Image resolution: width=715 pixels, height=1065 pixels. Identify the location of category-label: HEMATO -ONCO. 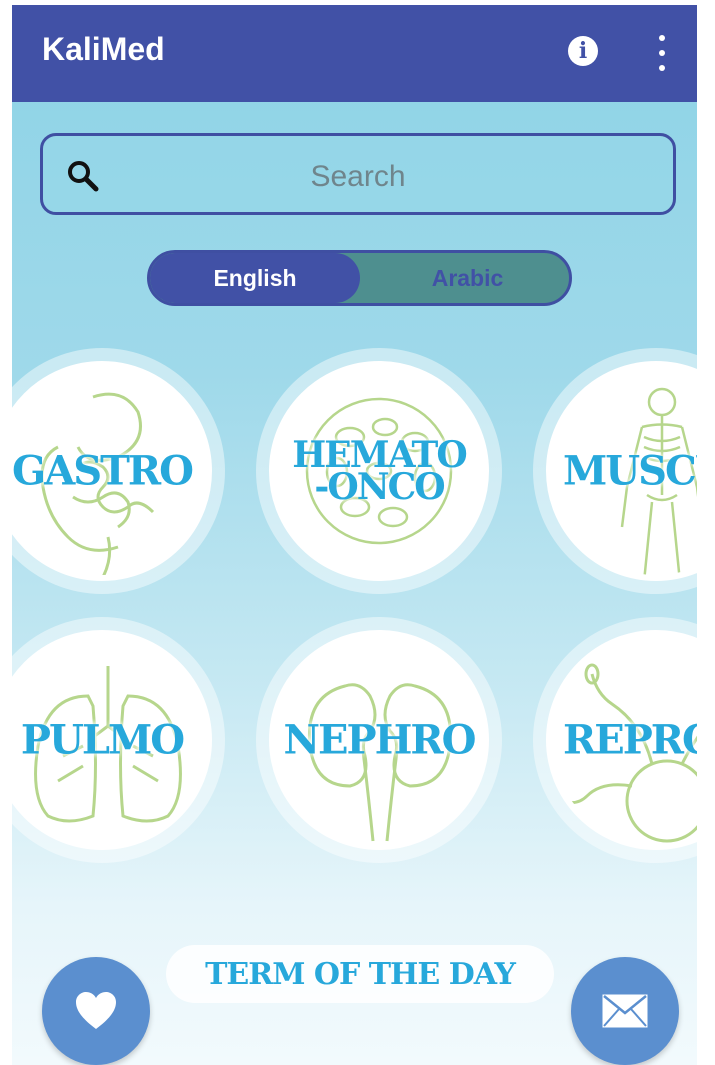
(379, 471).